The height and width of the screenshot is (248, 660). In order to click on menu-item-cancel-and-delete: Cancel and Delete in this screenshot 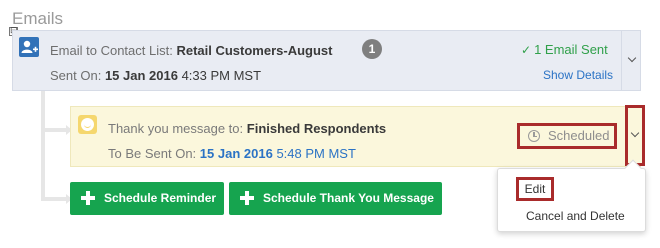, I will do `click(575, 216)`.